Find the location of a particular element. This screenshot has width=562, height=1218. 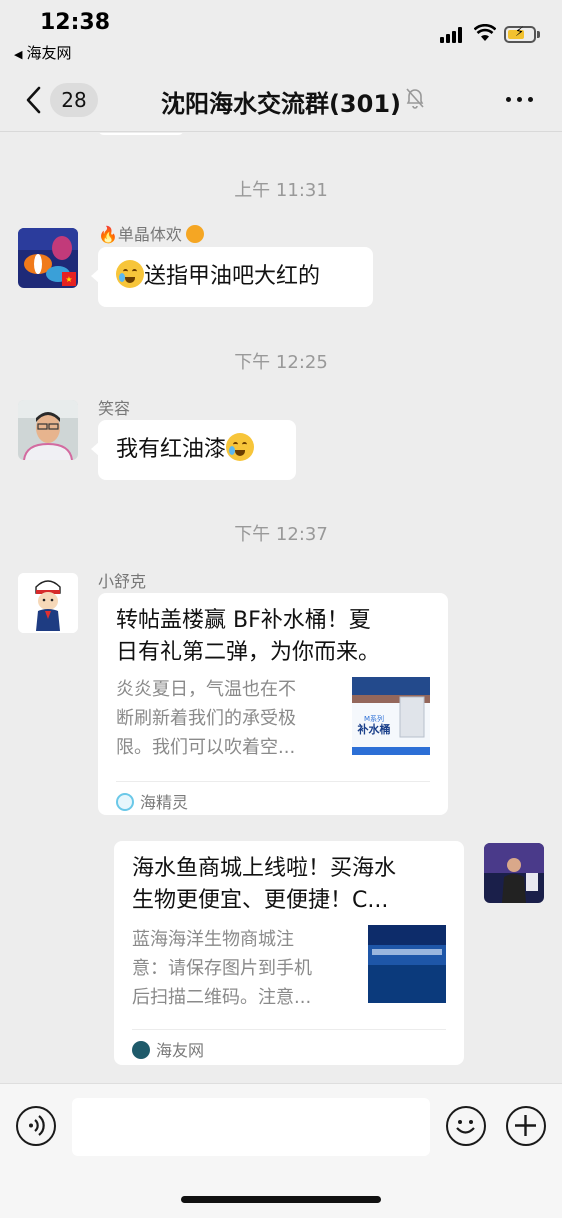

more-options-button is located at coordinates (520, 99).